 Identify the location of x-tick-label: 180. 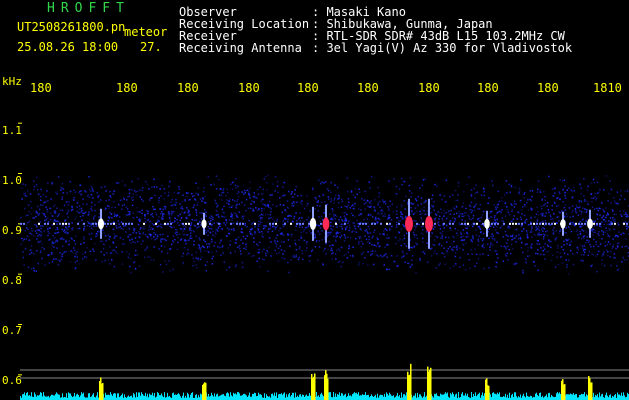
(41, 88).